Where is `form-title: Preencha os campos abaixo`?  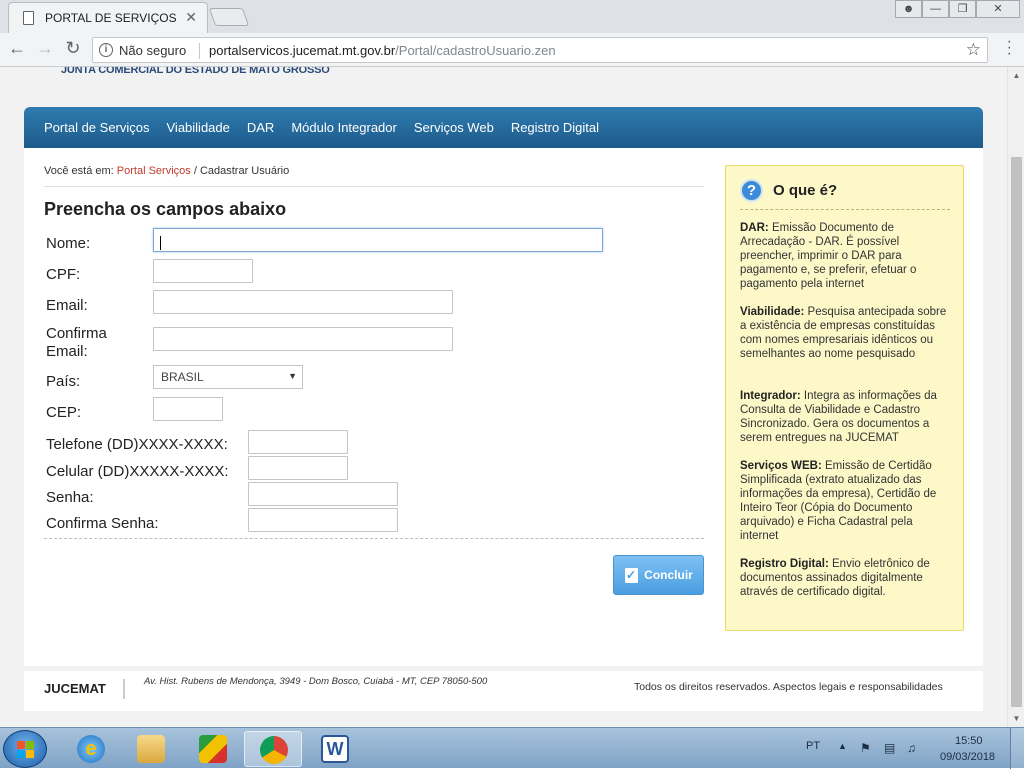
form-title: Preencha os campos abaixo is located at coordinates (165, 209).